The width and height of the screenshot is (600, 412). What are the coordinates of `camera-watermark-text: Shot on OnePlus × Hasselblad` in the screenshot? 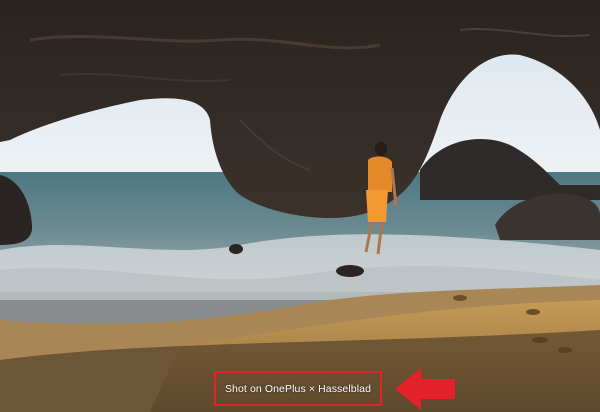 It's located at (298, 388).